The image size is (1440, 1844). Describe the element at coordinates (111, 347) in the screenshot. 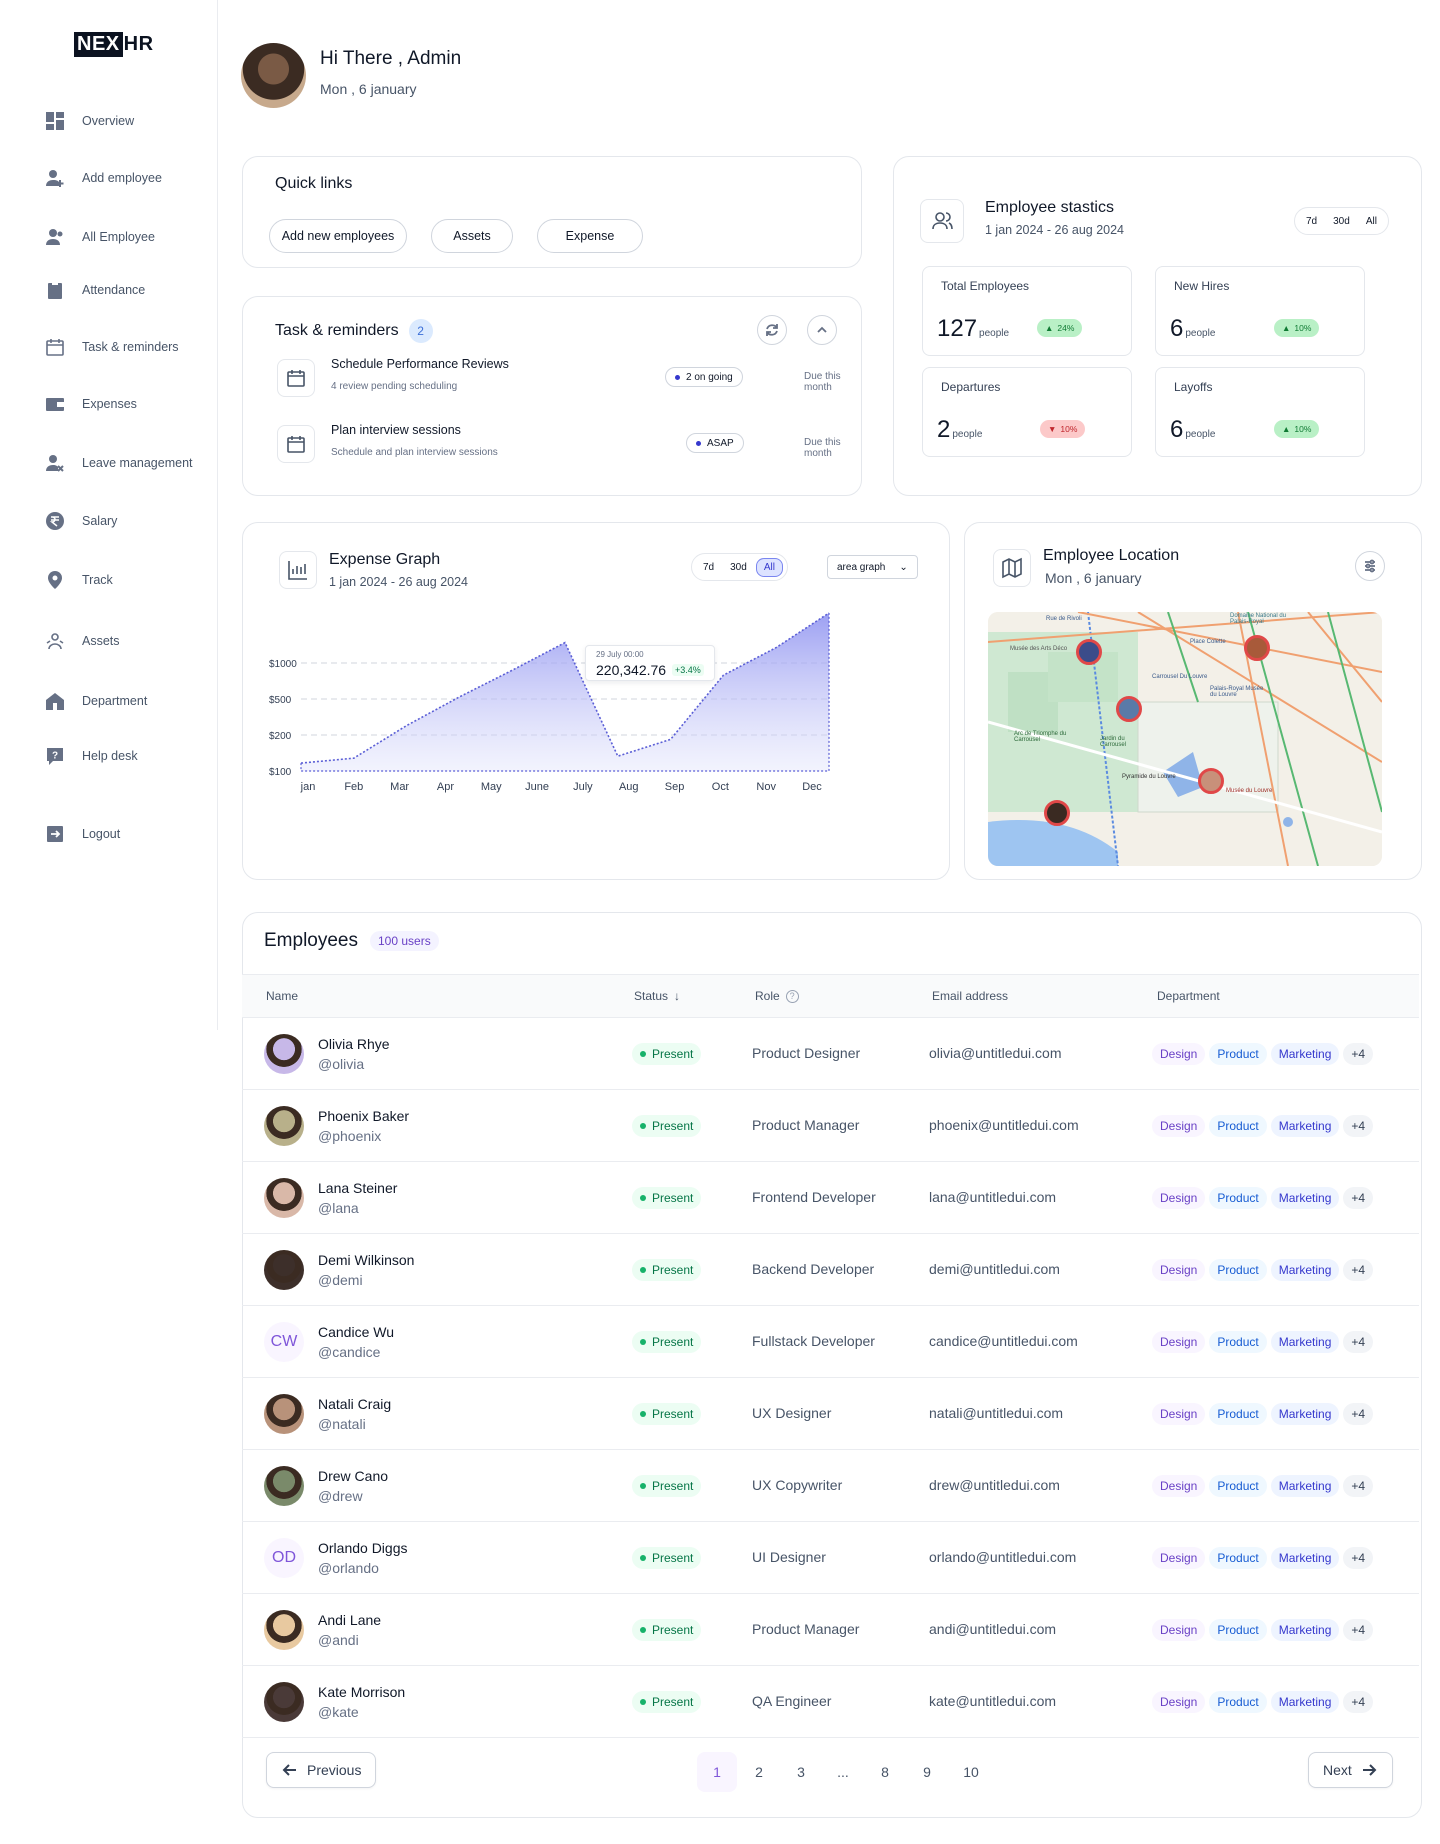

I see `sidebar-item-tasks: Task & reminders` at that location.